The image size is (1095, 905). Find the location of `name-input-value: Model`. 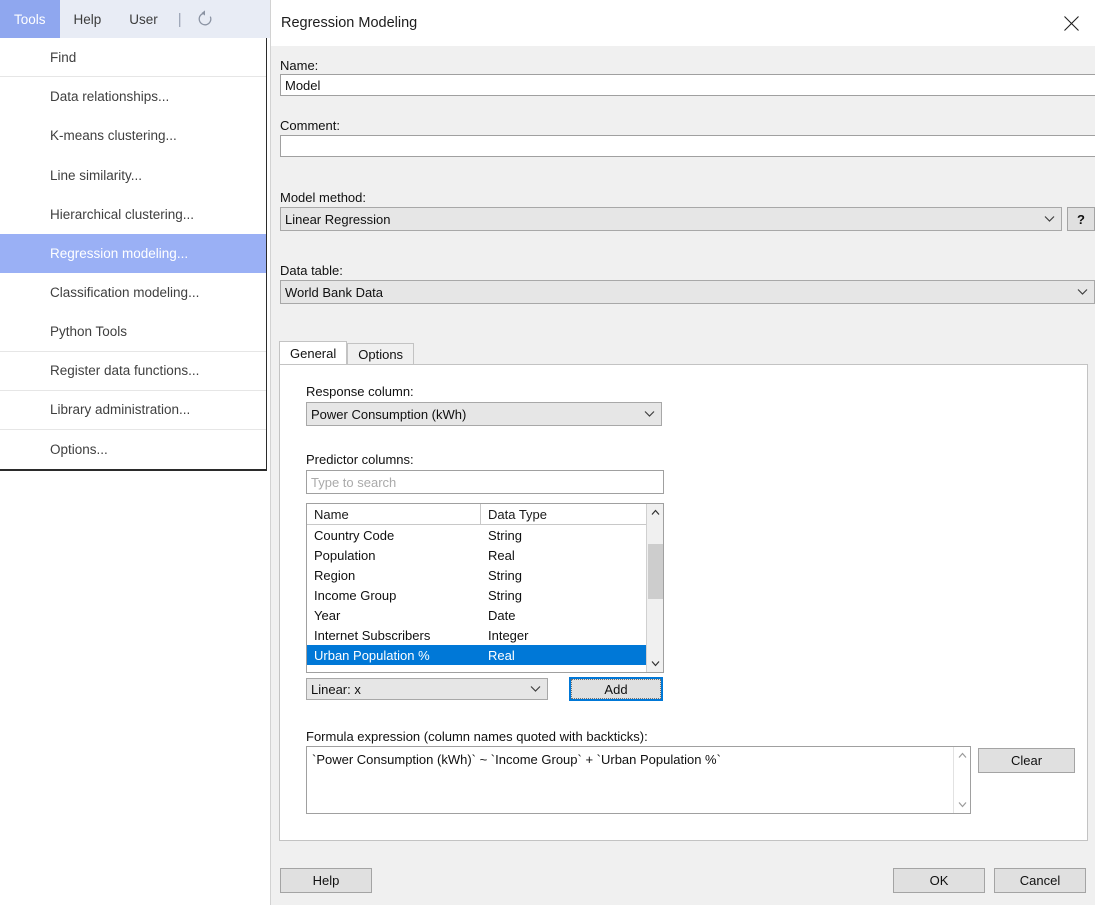

name-input-value: Model is located at coordinates (303, 85).